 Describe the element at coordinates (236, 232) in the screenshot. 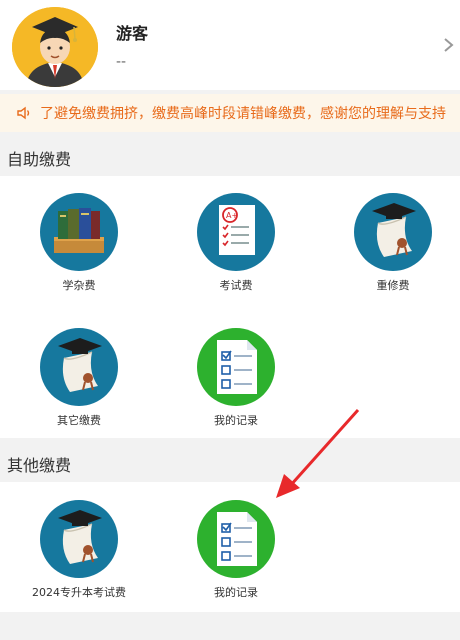

I see `exam-paper-icon: A+` at that location.